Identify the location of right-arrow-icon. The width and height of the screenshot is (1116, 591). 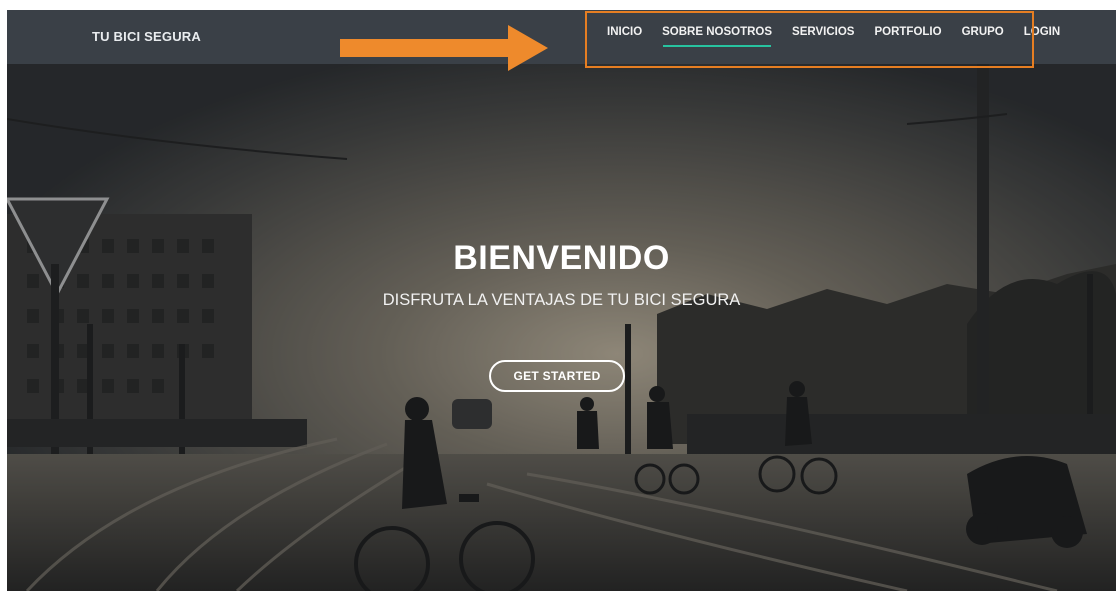
(444, 48).